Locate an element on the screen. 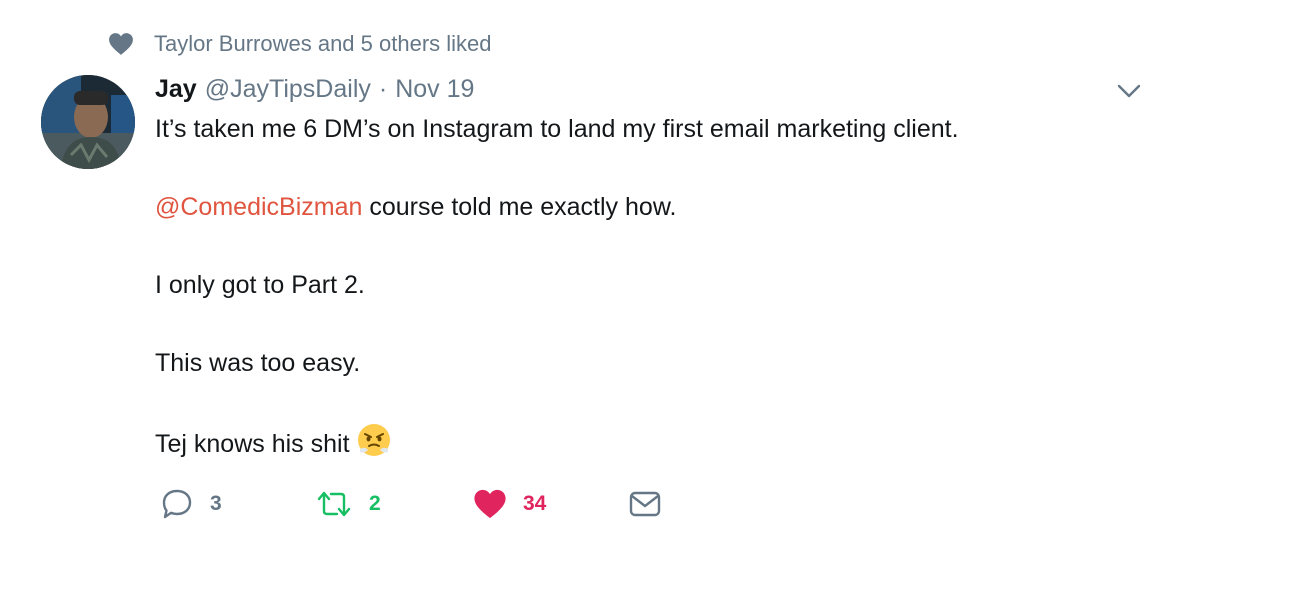  tweet-date: Nov 19 is located at coordinates (434, 89).